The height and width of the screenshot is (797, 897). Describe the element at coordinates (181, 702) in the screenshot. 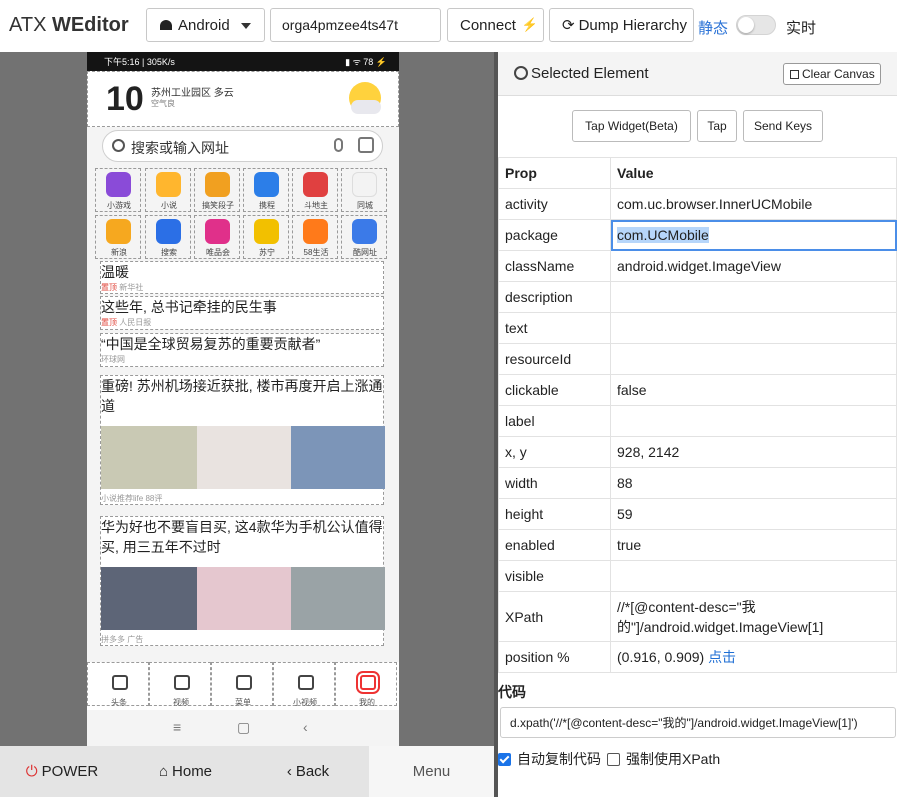

I see `tab-label: 视频` at that location.